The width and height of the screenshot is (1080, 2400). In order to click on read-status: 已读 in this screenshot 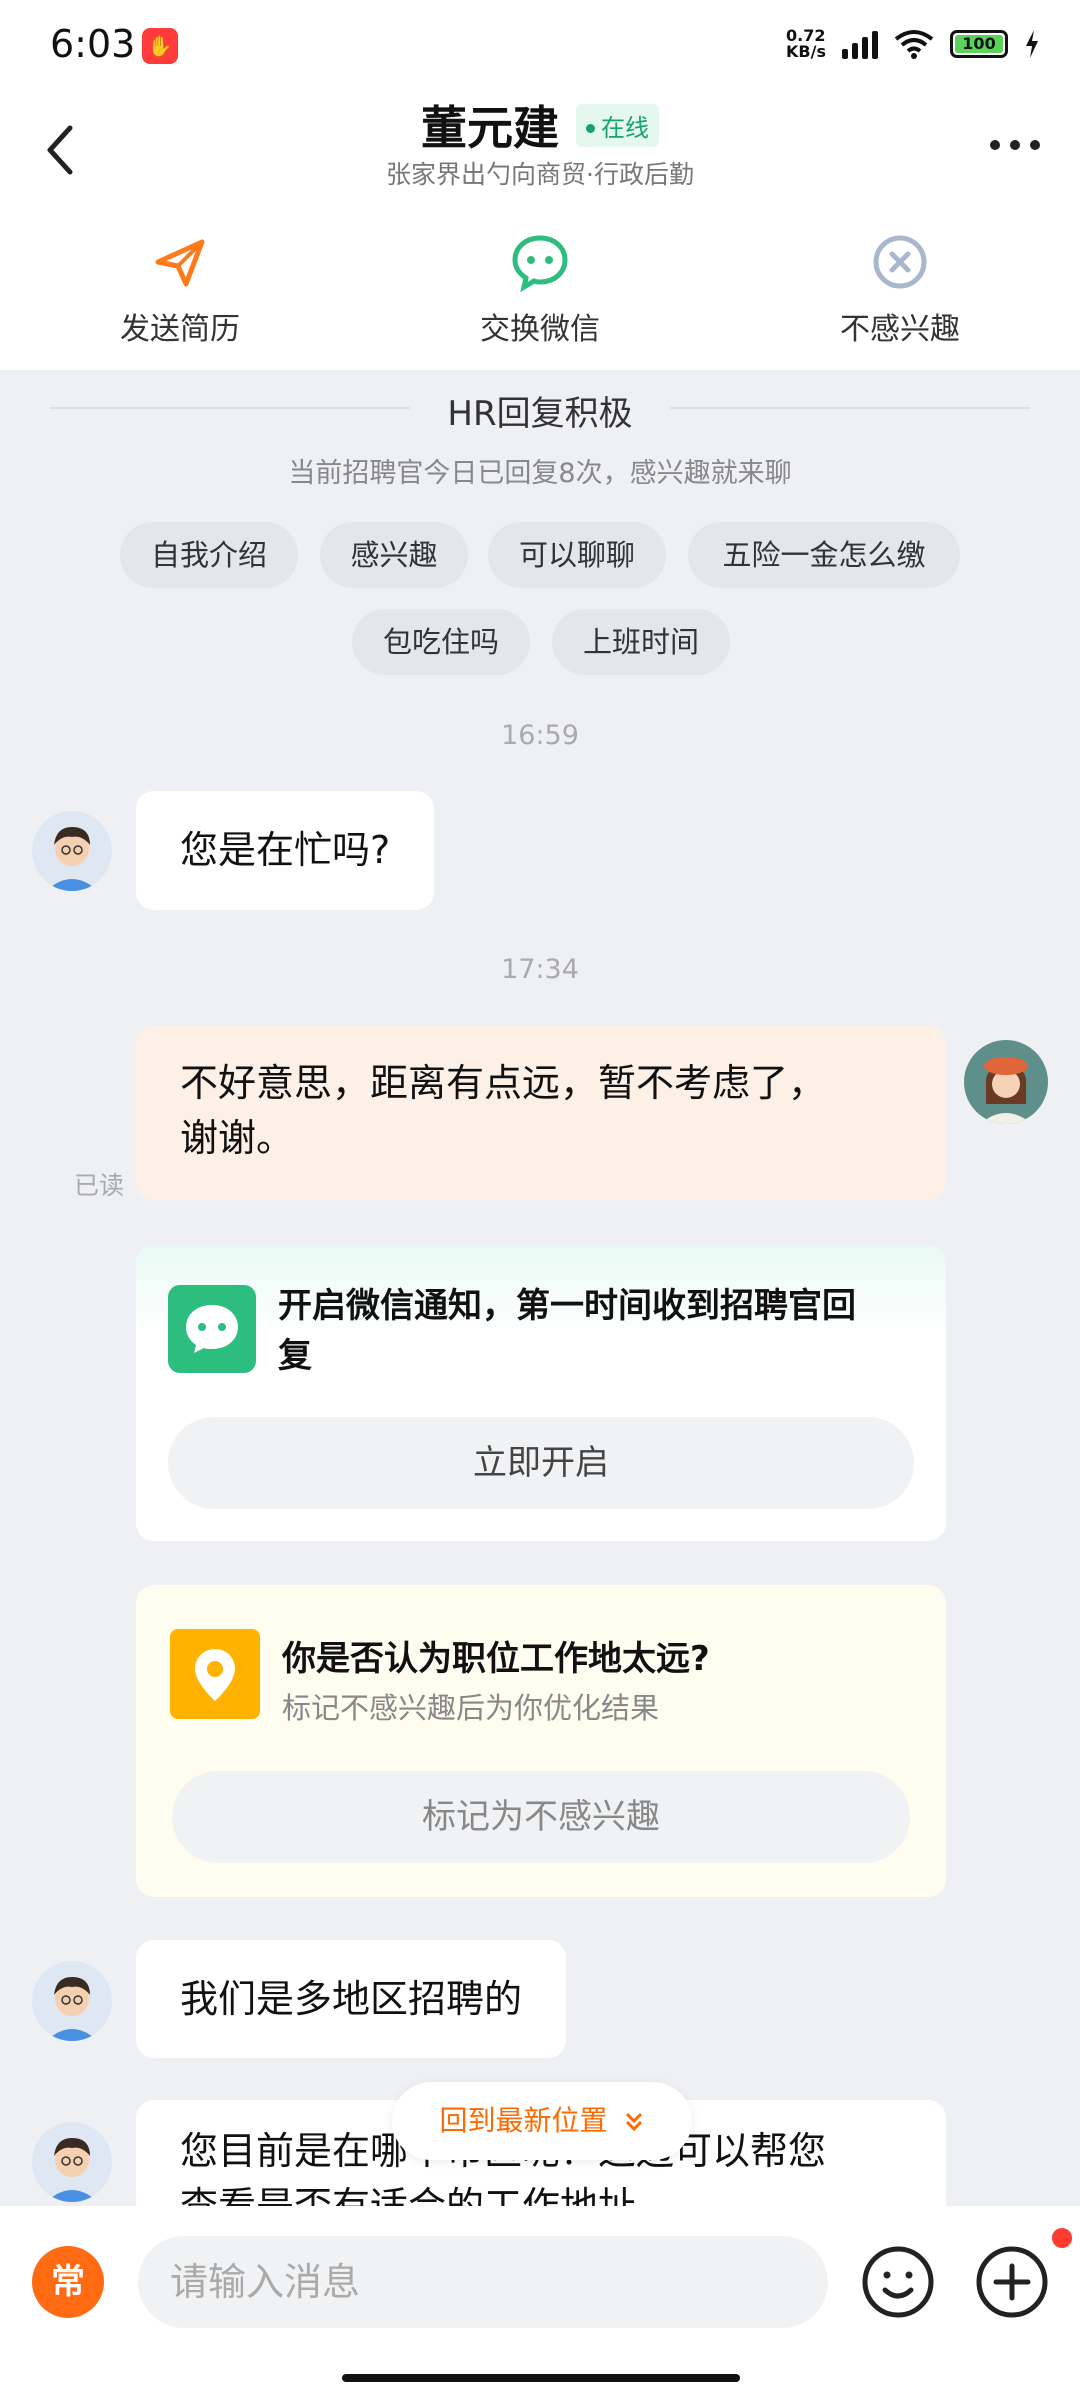, I will do `click(99, 1185)`.